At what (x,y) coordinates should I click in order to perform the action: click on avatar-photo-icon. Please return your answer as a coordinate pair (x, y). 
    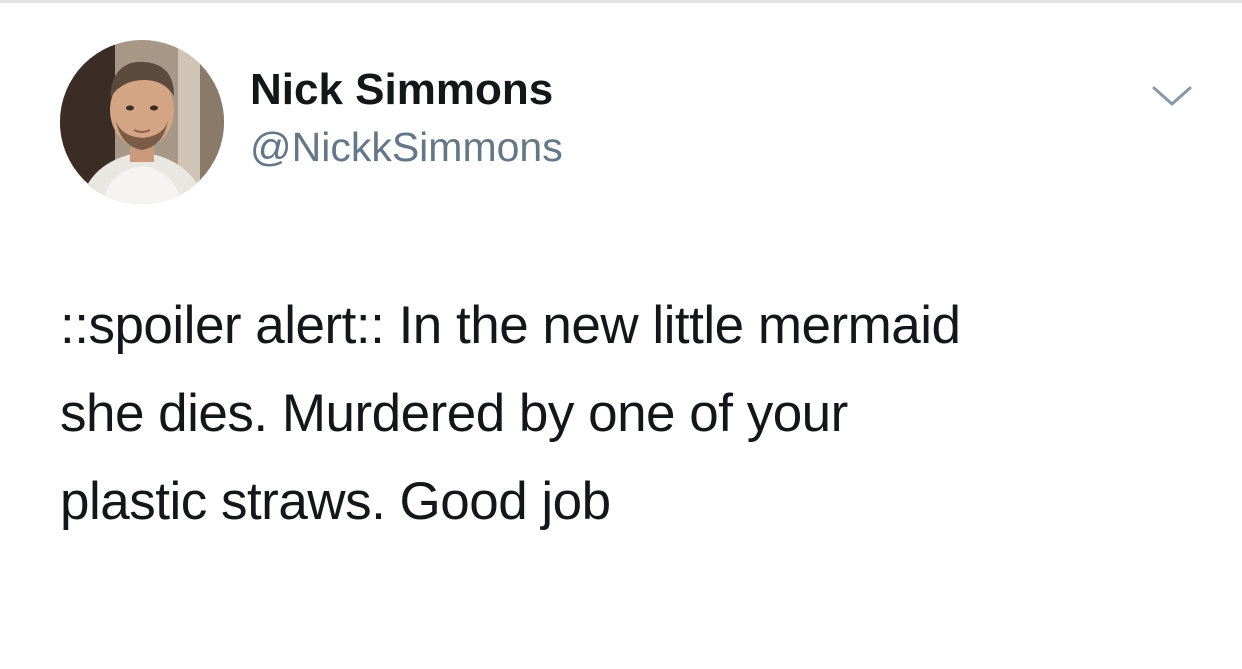
    Looking at the image, I should click on (142, 122).